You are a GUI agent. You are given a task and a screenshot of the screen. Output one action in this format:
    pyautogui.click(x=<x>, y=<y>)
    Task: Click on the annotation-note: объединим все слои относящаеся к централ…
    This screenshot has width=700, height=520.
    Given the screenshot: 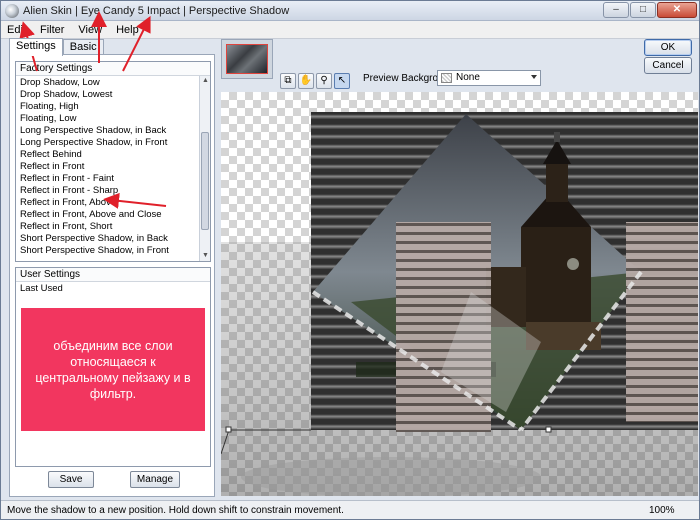 What is the action you would take?
    pyautogui.click(x=113, y=369)
    